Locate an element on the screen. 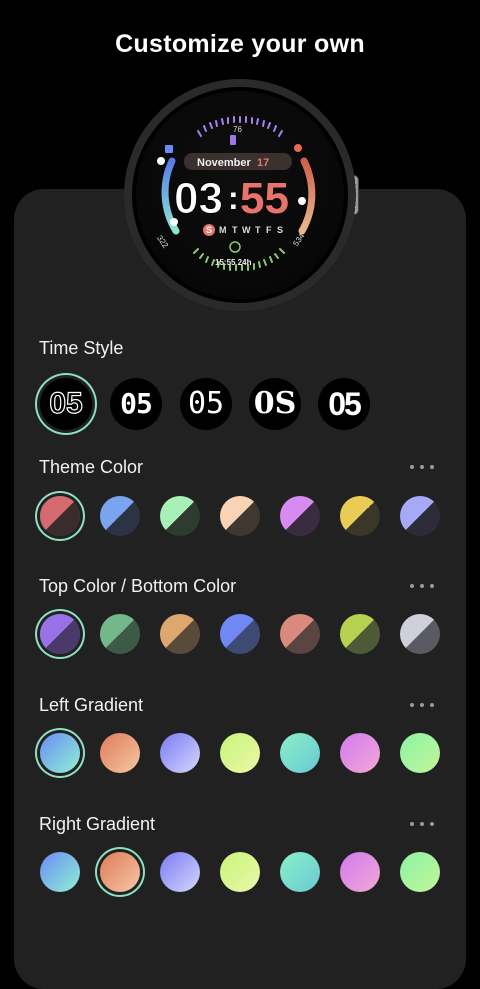  top-bottom-color-swatches is located at coordinates (240, 634).